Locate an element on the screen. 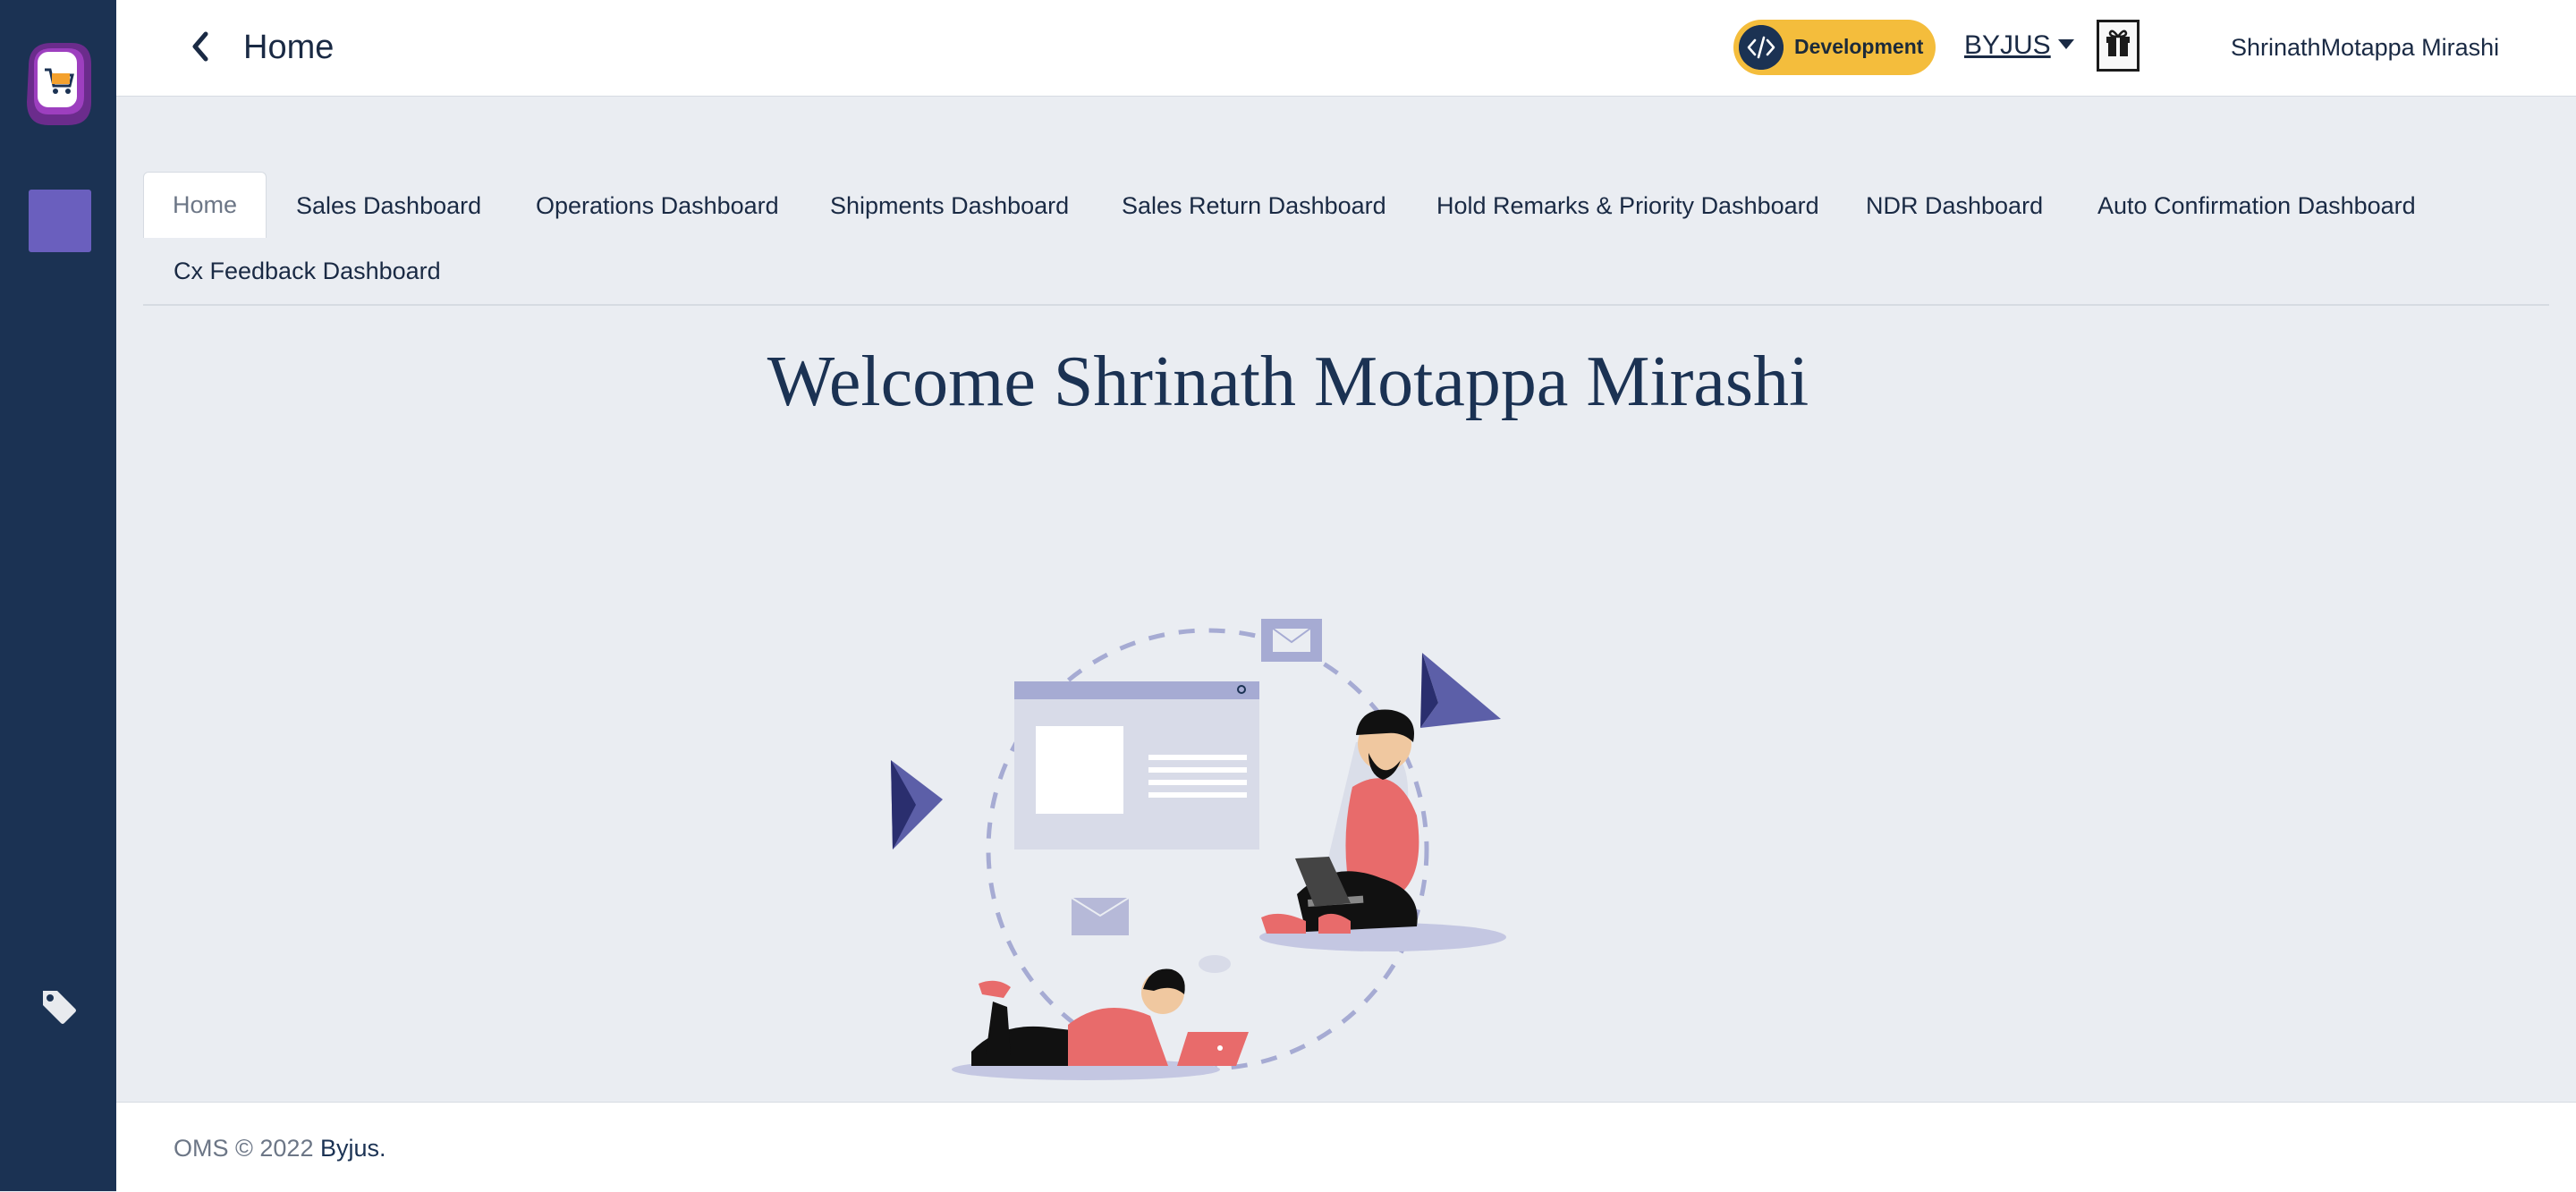 This screenshot has width=2576, height=1192. sidebar is located at coordinates (58, 595).